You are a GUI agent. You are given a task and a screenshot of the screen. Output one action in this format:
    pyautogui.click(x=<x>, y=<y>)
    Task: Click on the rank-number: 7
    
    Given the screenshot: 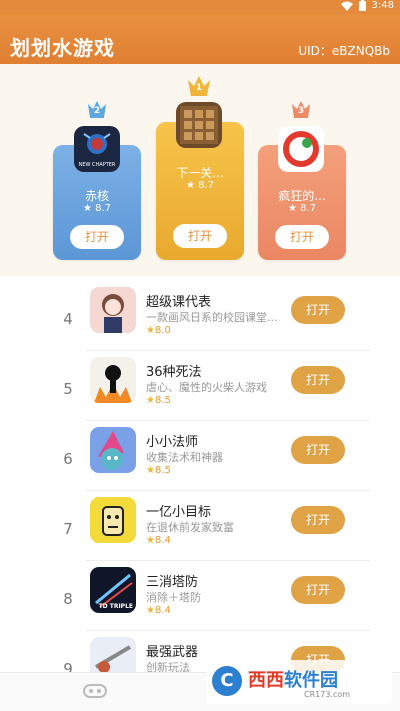 What is the action you would take?
    pyautogui.click(x=68, y=529)
    